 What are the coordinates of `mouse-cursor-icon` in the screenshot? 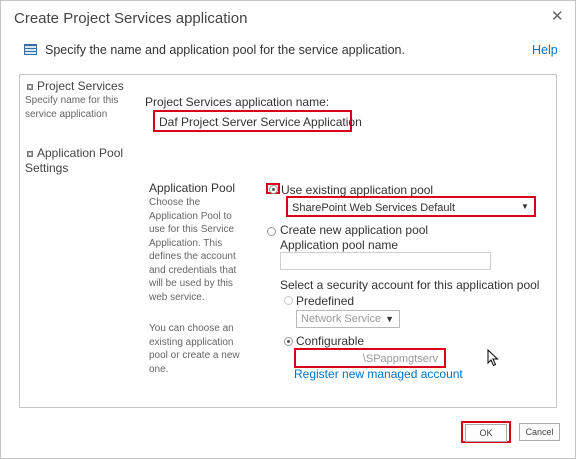 It's located at (493, 360).